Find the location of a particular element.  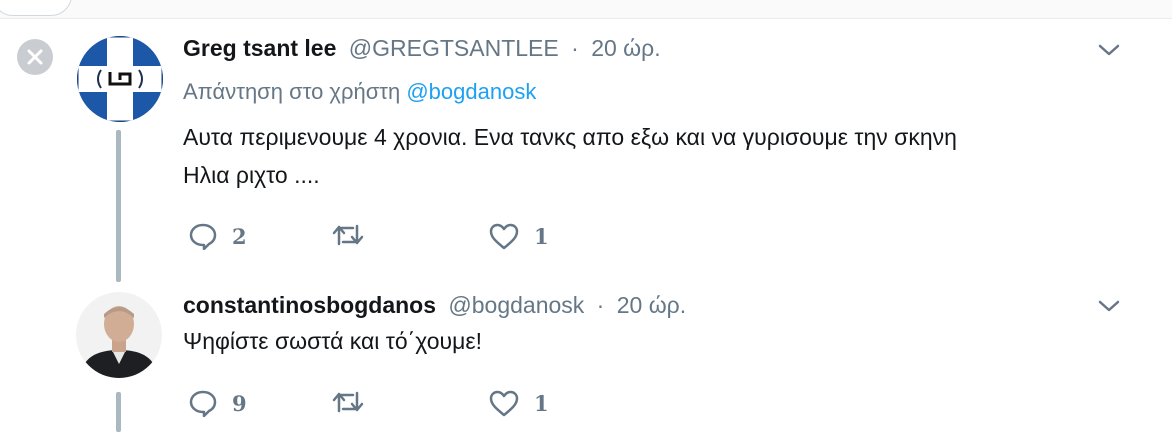

profile-photo-image is located at coordinates (119, 335).